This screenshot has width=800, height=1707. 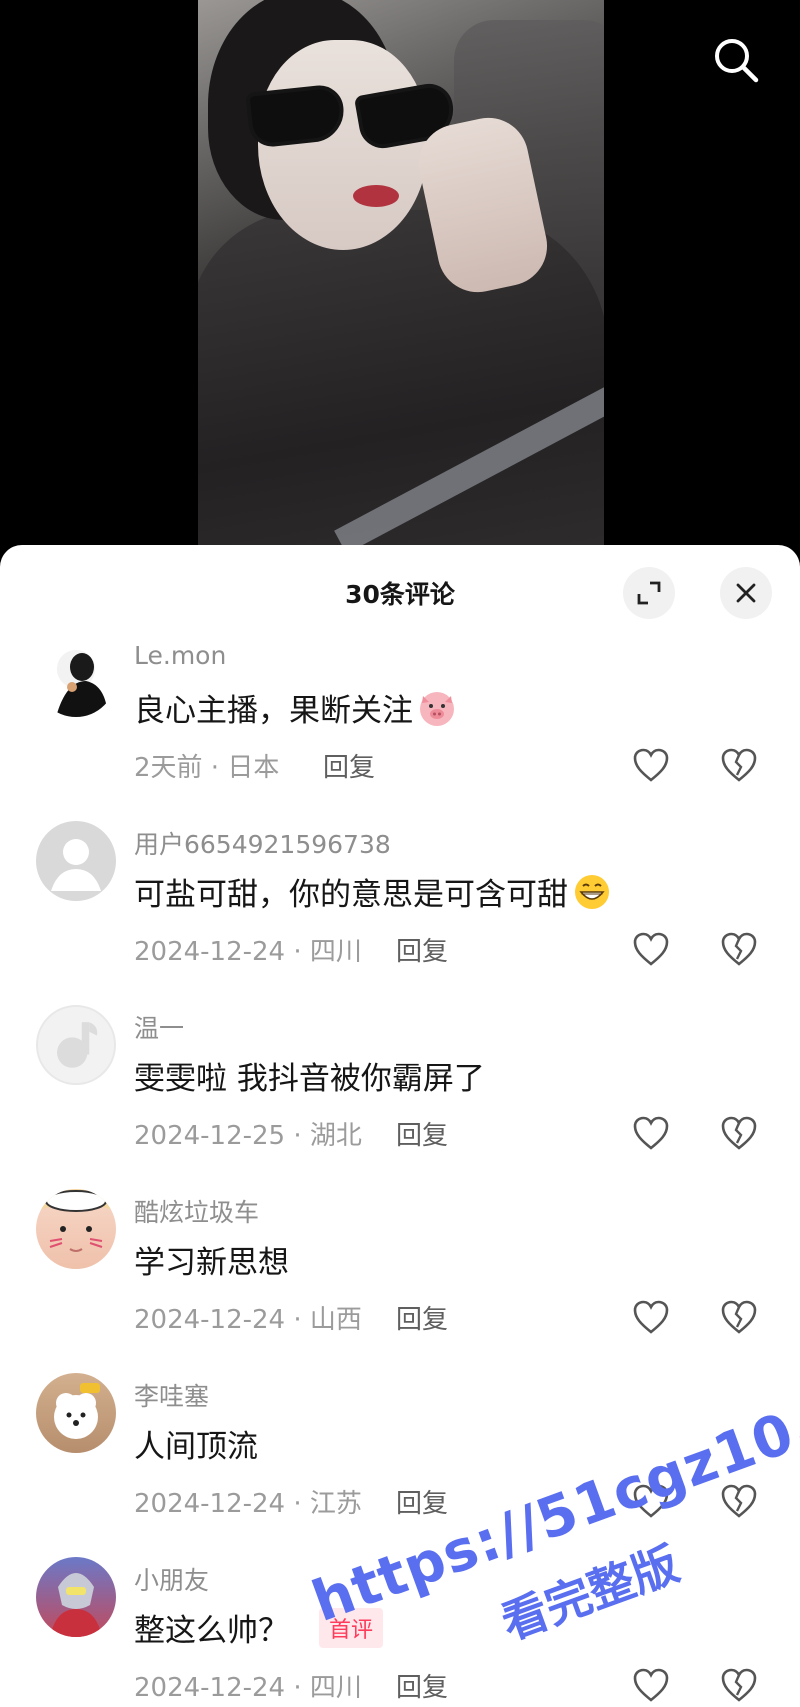 I want to click on comment-text: 雯雯啦 我抖音被你霸屏了, so click(x=309, y=1075).